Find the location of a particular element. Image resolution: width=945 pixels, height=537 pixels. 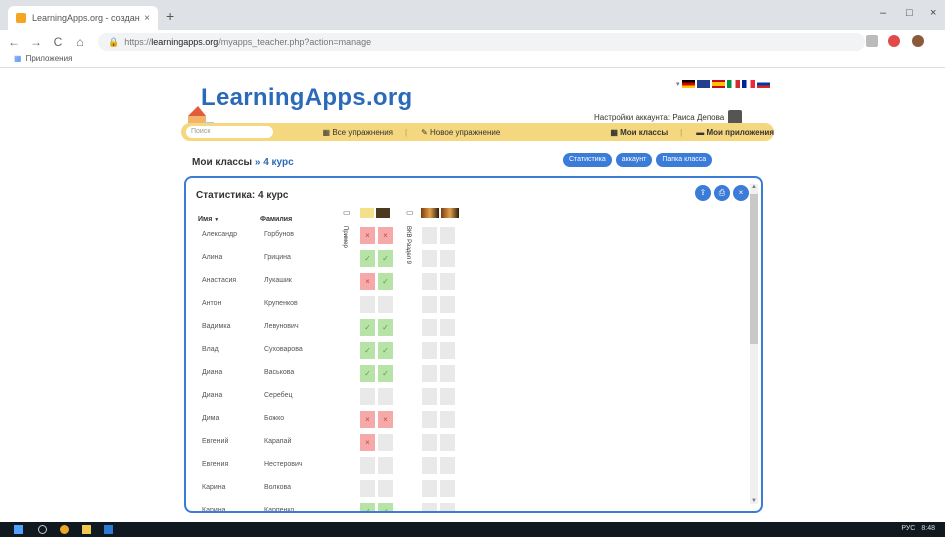

flag-de-icon is located at coordinates (688, 84).